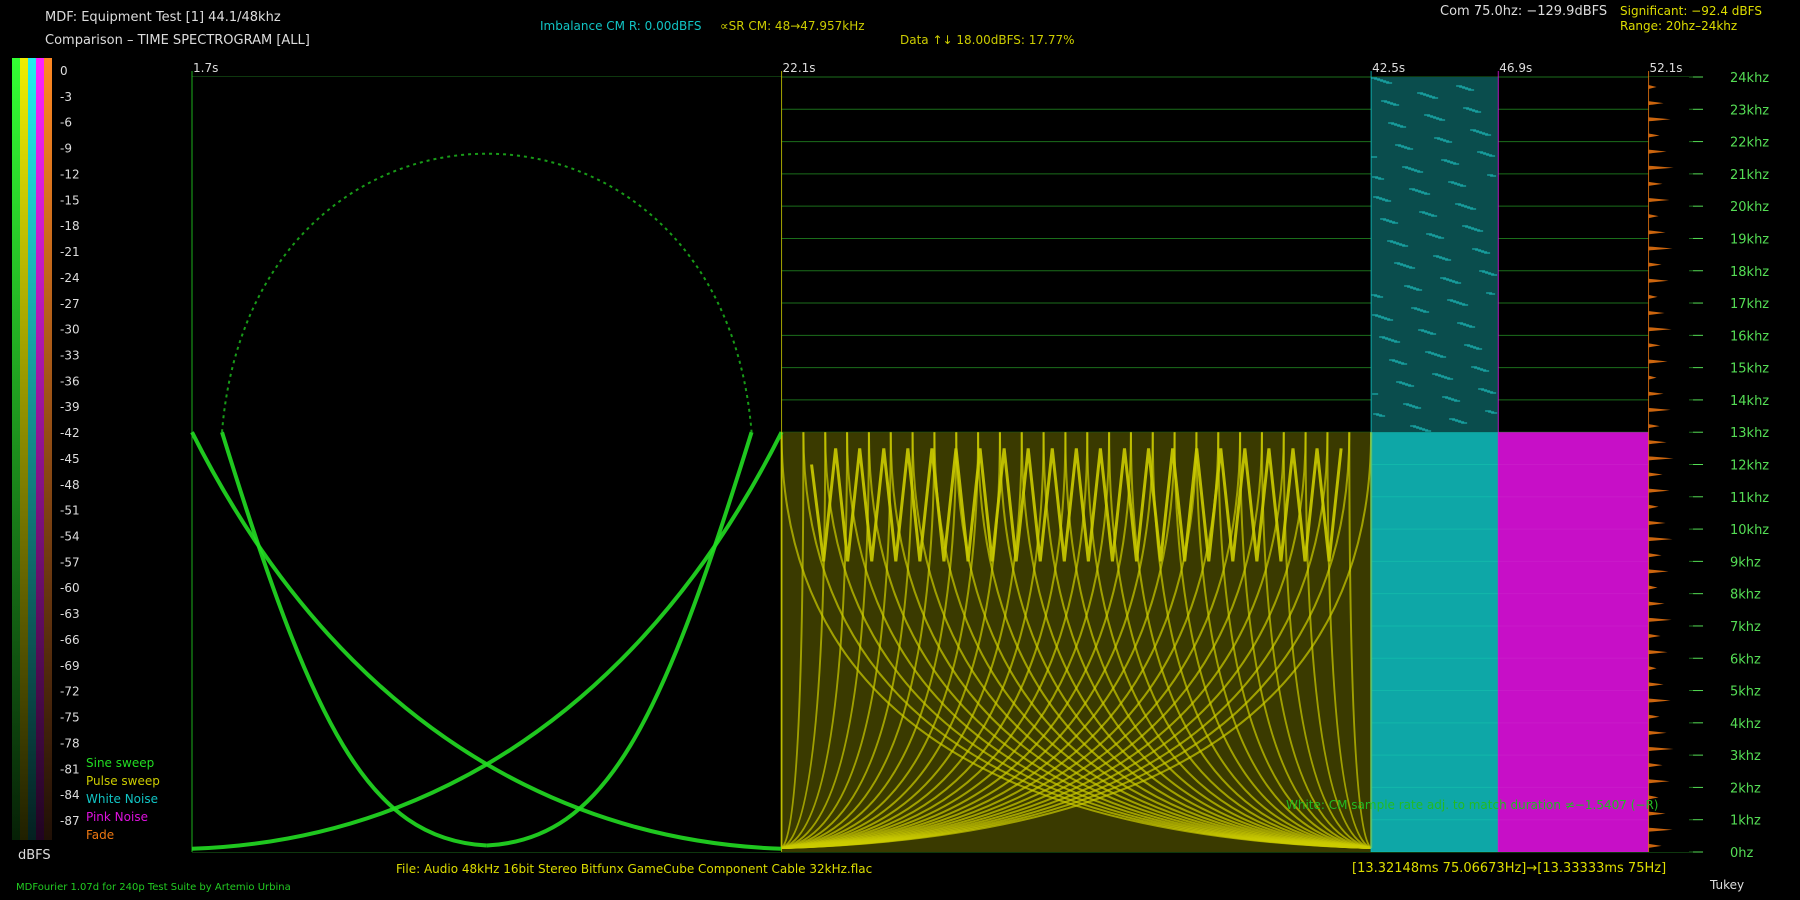  What do you see at coordinates (1515, 68) in the screenshot?
I see `time-marker-label: 46.9s` at bounding box center [1515, 68].